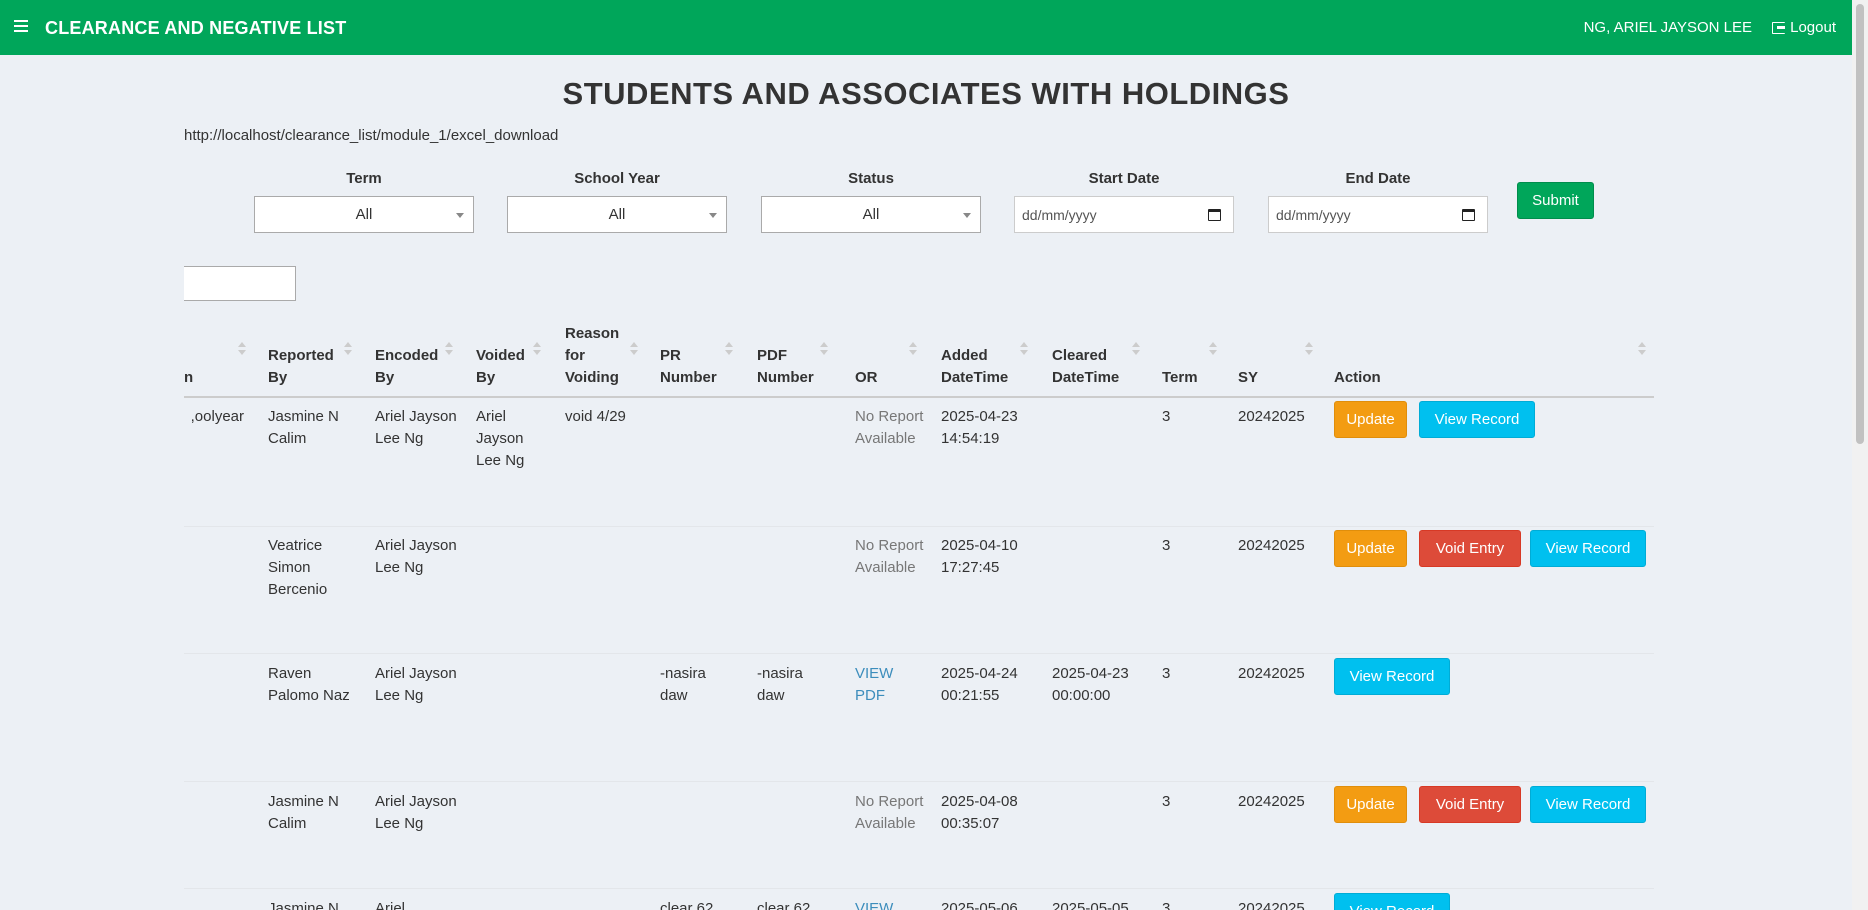  I want to click on term-label: Term, so click(364, 178).